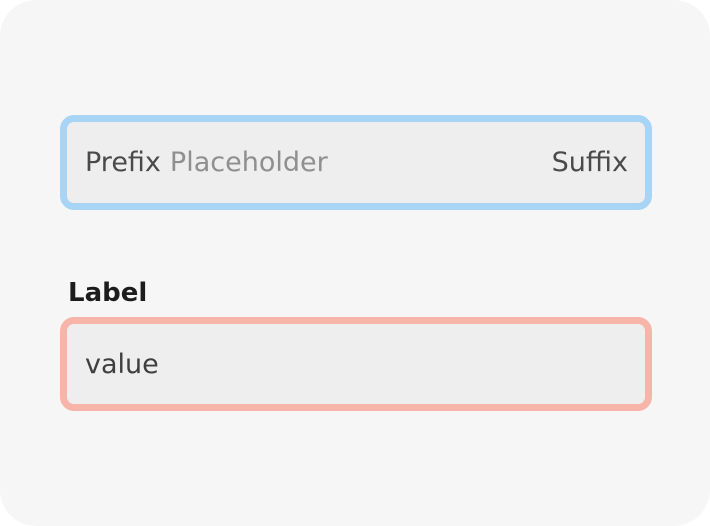  Describe the element at coordinates (360, 162) in the screenshot. I see `prefixed-input` at that location.